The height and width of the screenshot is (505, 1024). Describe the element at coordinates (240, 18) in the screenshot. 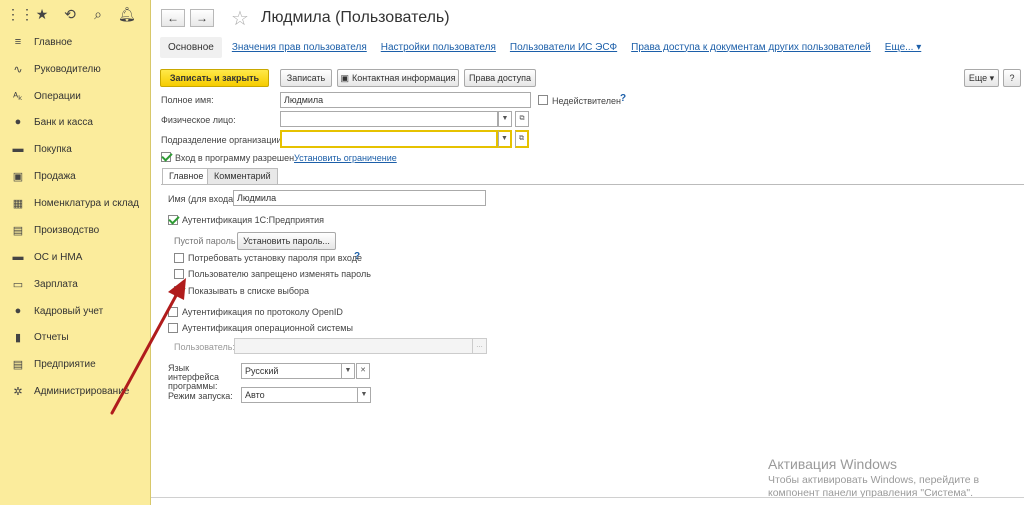

I see `favorite-star-icon: ☆` at that location.